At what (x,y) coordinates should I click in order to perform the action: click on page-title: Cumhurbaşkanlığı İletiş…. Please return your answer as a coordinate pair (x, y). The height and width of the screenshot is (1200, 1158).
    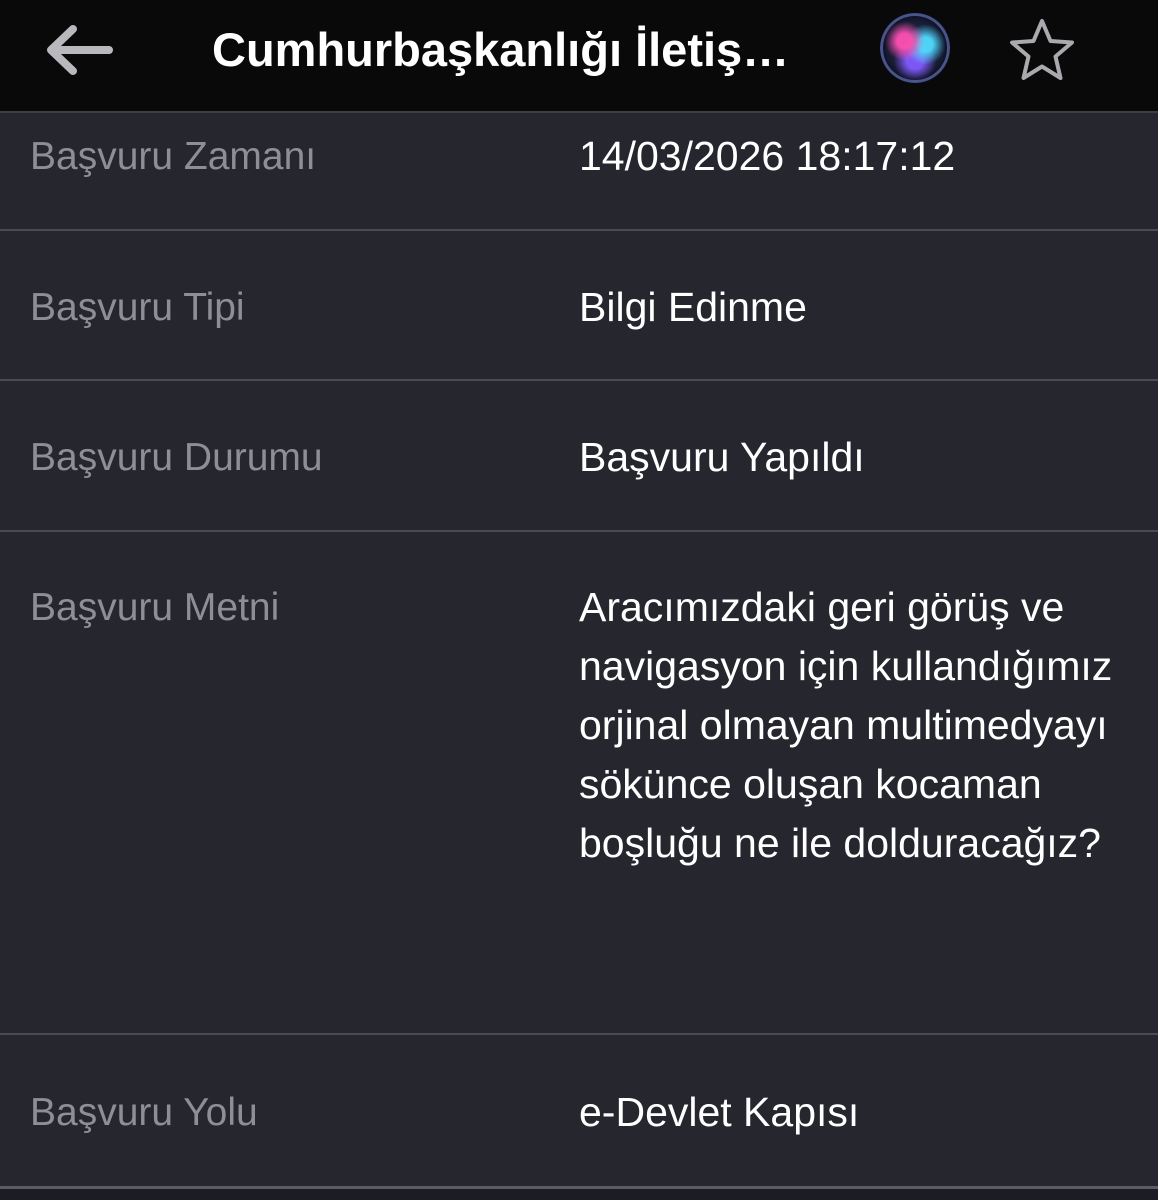
    Looking at the image, I should click on (501, 49).